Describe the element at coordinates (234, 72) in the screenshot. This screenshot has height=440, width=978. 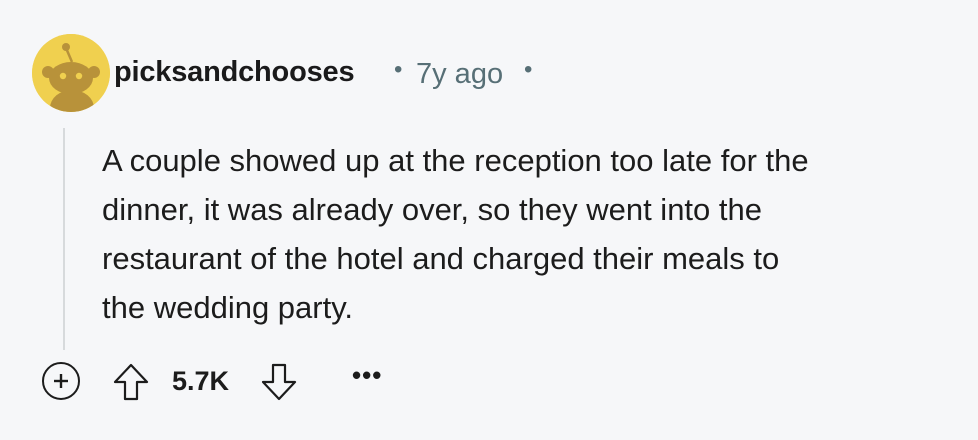
I see `author-username: picksandchooses` at that location.